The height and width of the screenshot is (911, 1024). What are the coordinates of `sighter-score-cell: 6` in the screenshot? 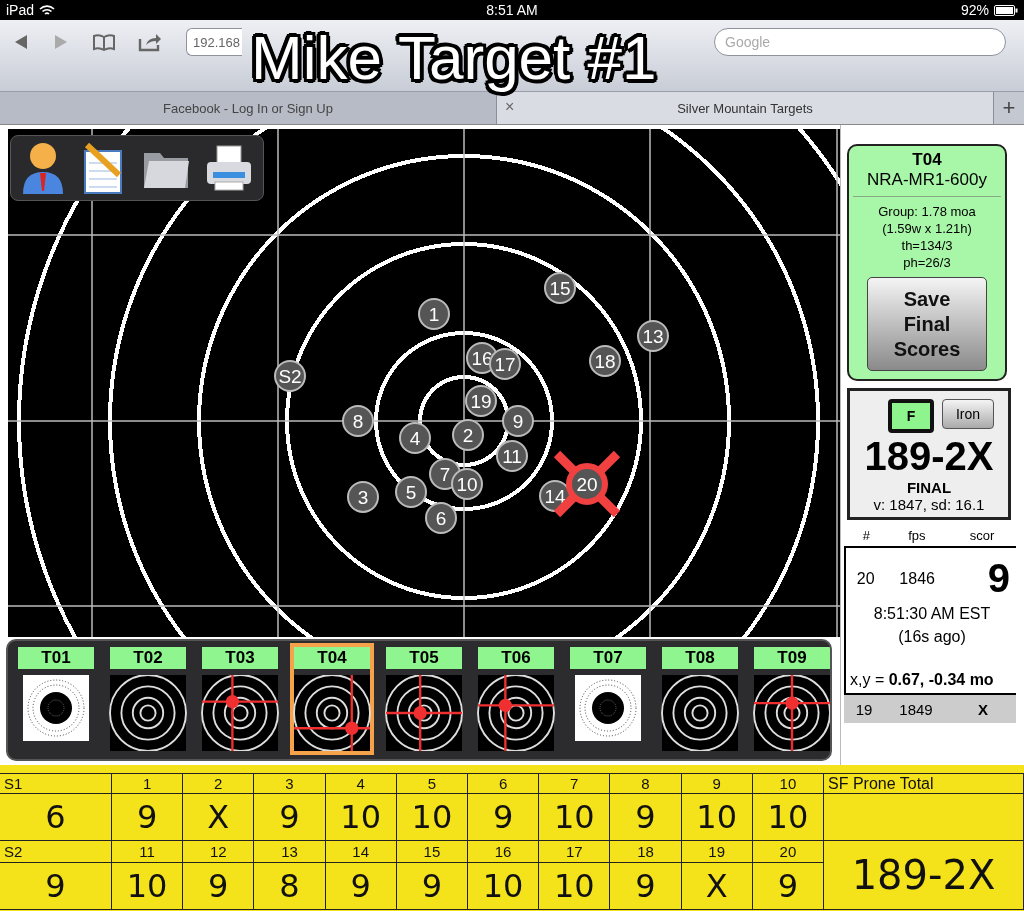 It's located at (56, 817).